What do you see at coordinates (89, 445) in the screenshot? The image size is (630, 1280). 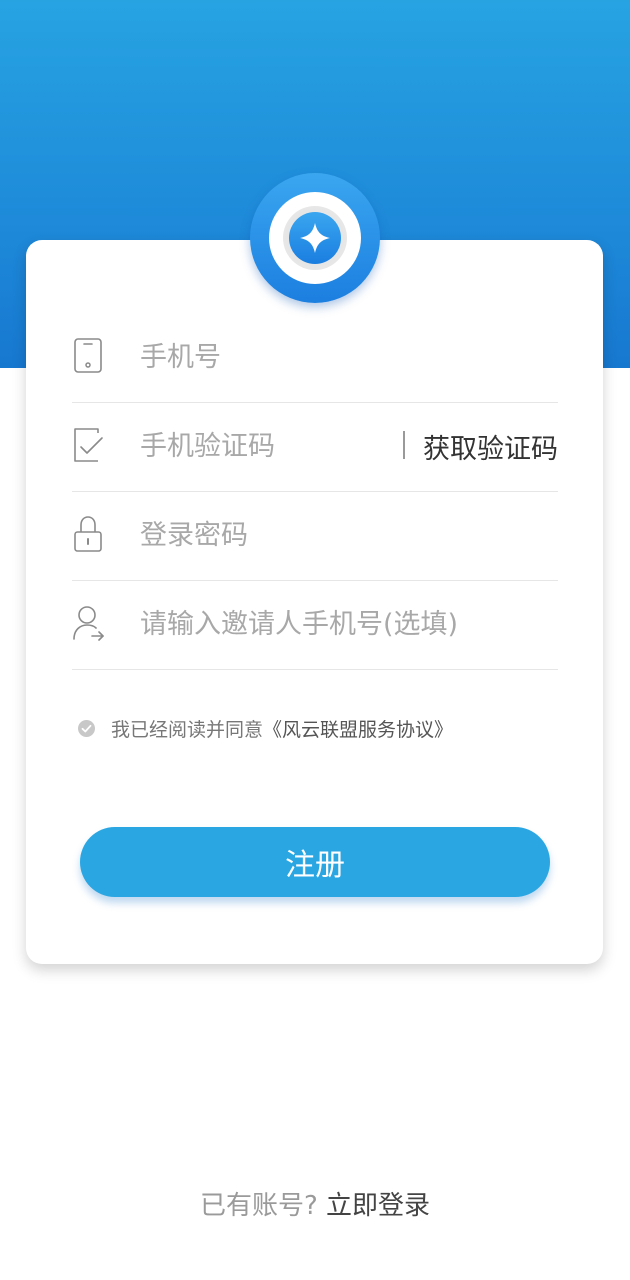 I see `verify-check-icon` at bounding box center [89, 445].